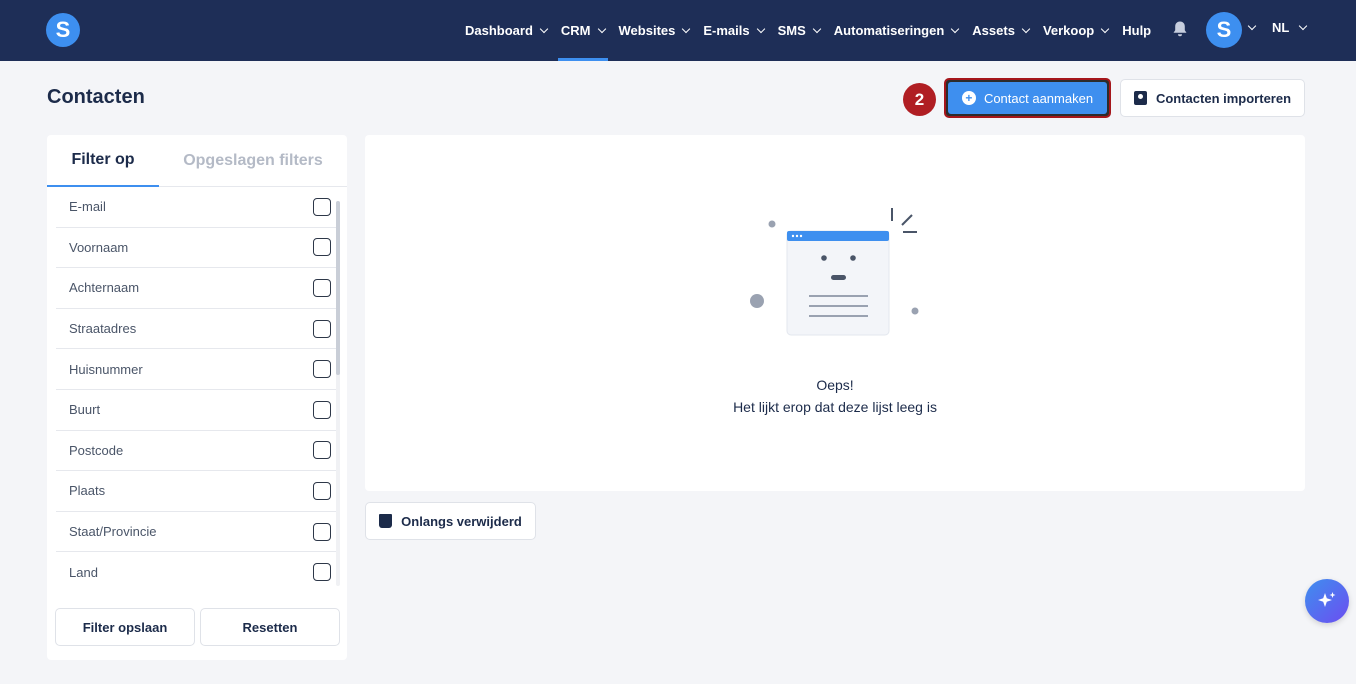 This screenshot has height=684, width=1356. What do you see at coordinates (103, 161) in the screenshot?
I see `tab-filter-op: Filter op` at bounding box center [103, 161].